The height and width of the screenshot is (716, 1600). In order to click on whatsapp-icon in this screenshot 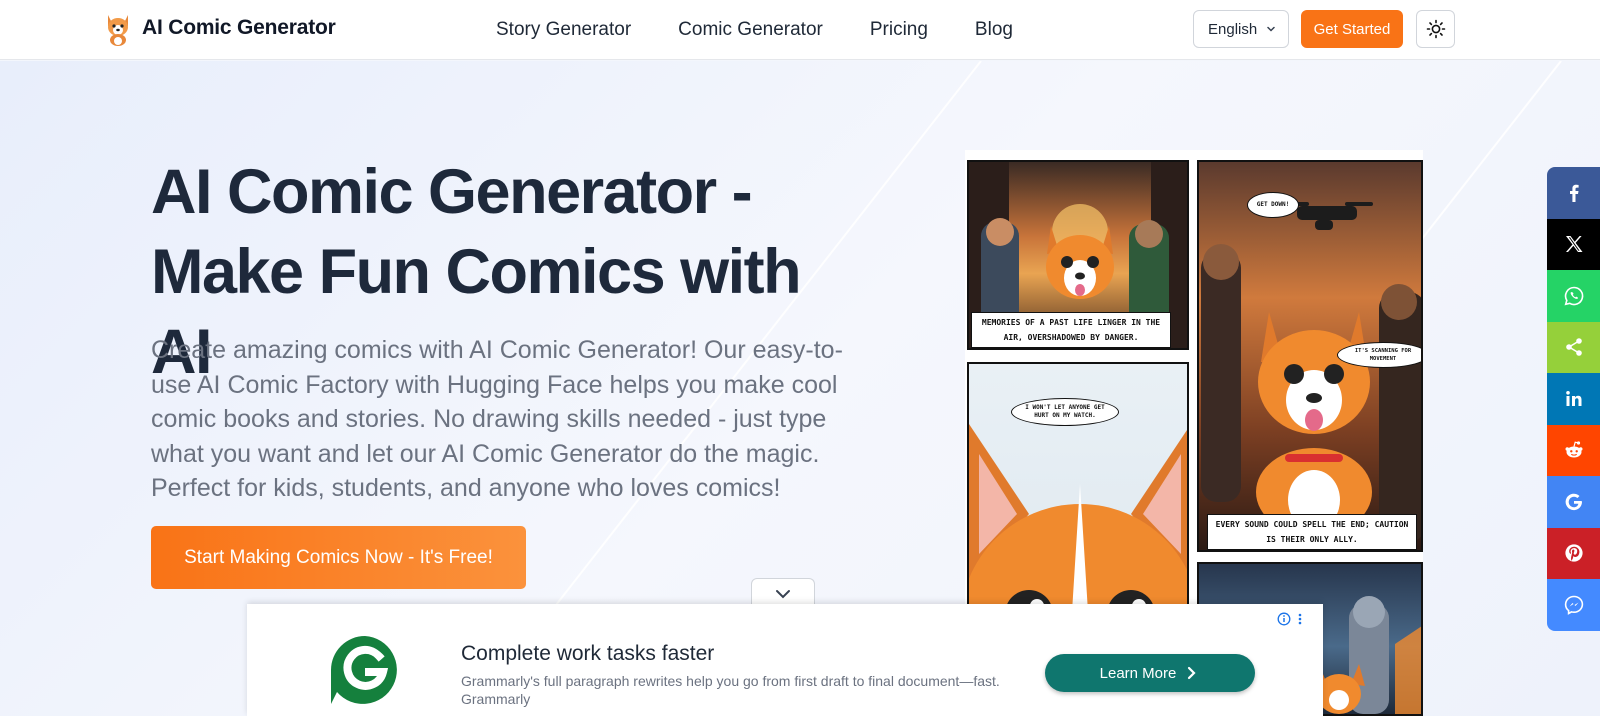, I will do `click(1573, 296)`.